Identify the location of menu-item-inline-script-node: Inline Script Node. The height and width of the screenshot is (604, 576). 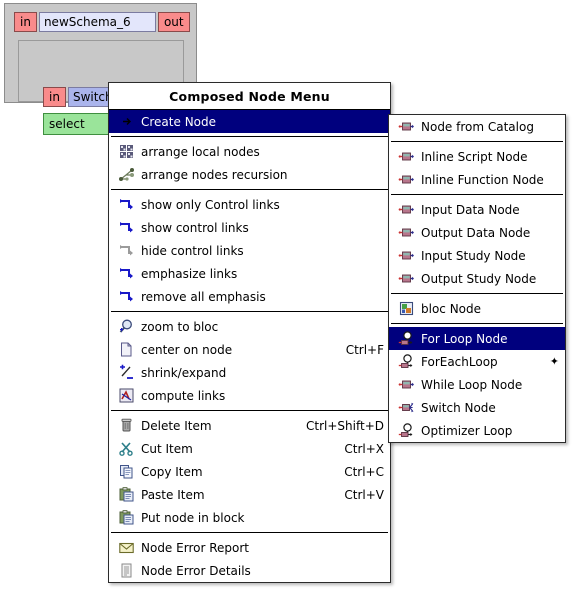
(477, 156).